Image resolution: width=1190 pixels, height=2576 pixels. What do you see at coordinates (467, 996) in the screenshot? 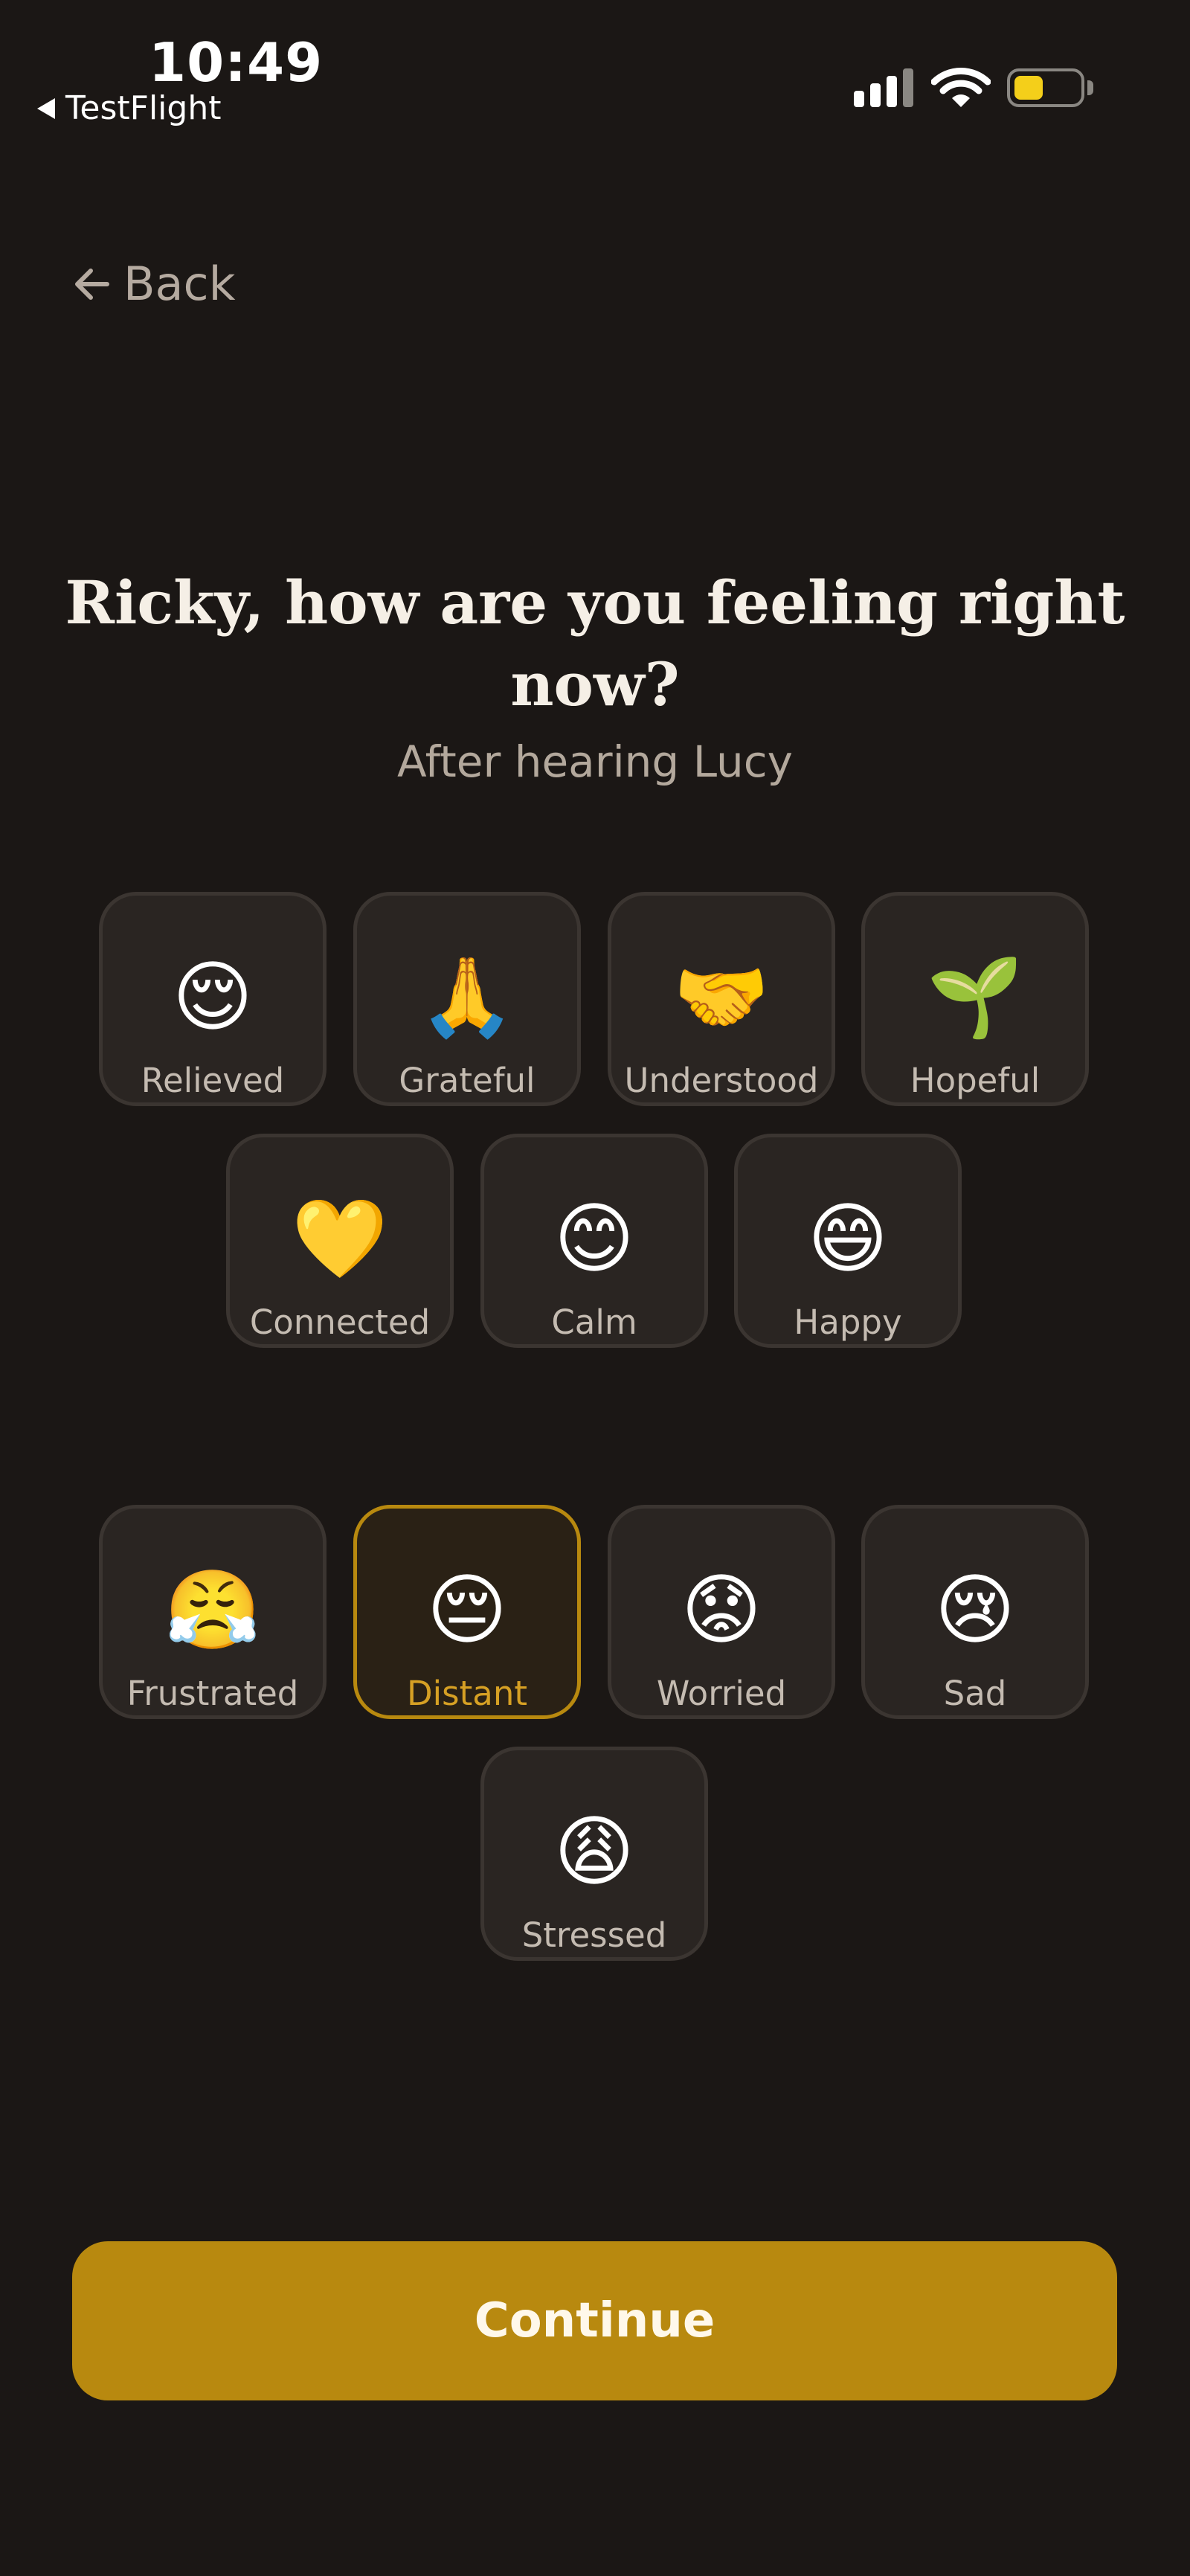
I see `folded-hands-icon: 🙏` at bounding box center [467, 996].